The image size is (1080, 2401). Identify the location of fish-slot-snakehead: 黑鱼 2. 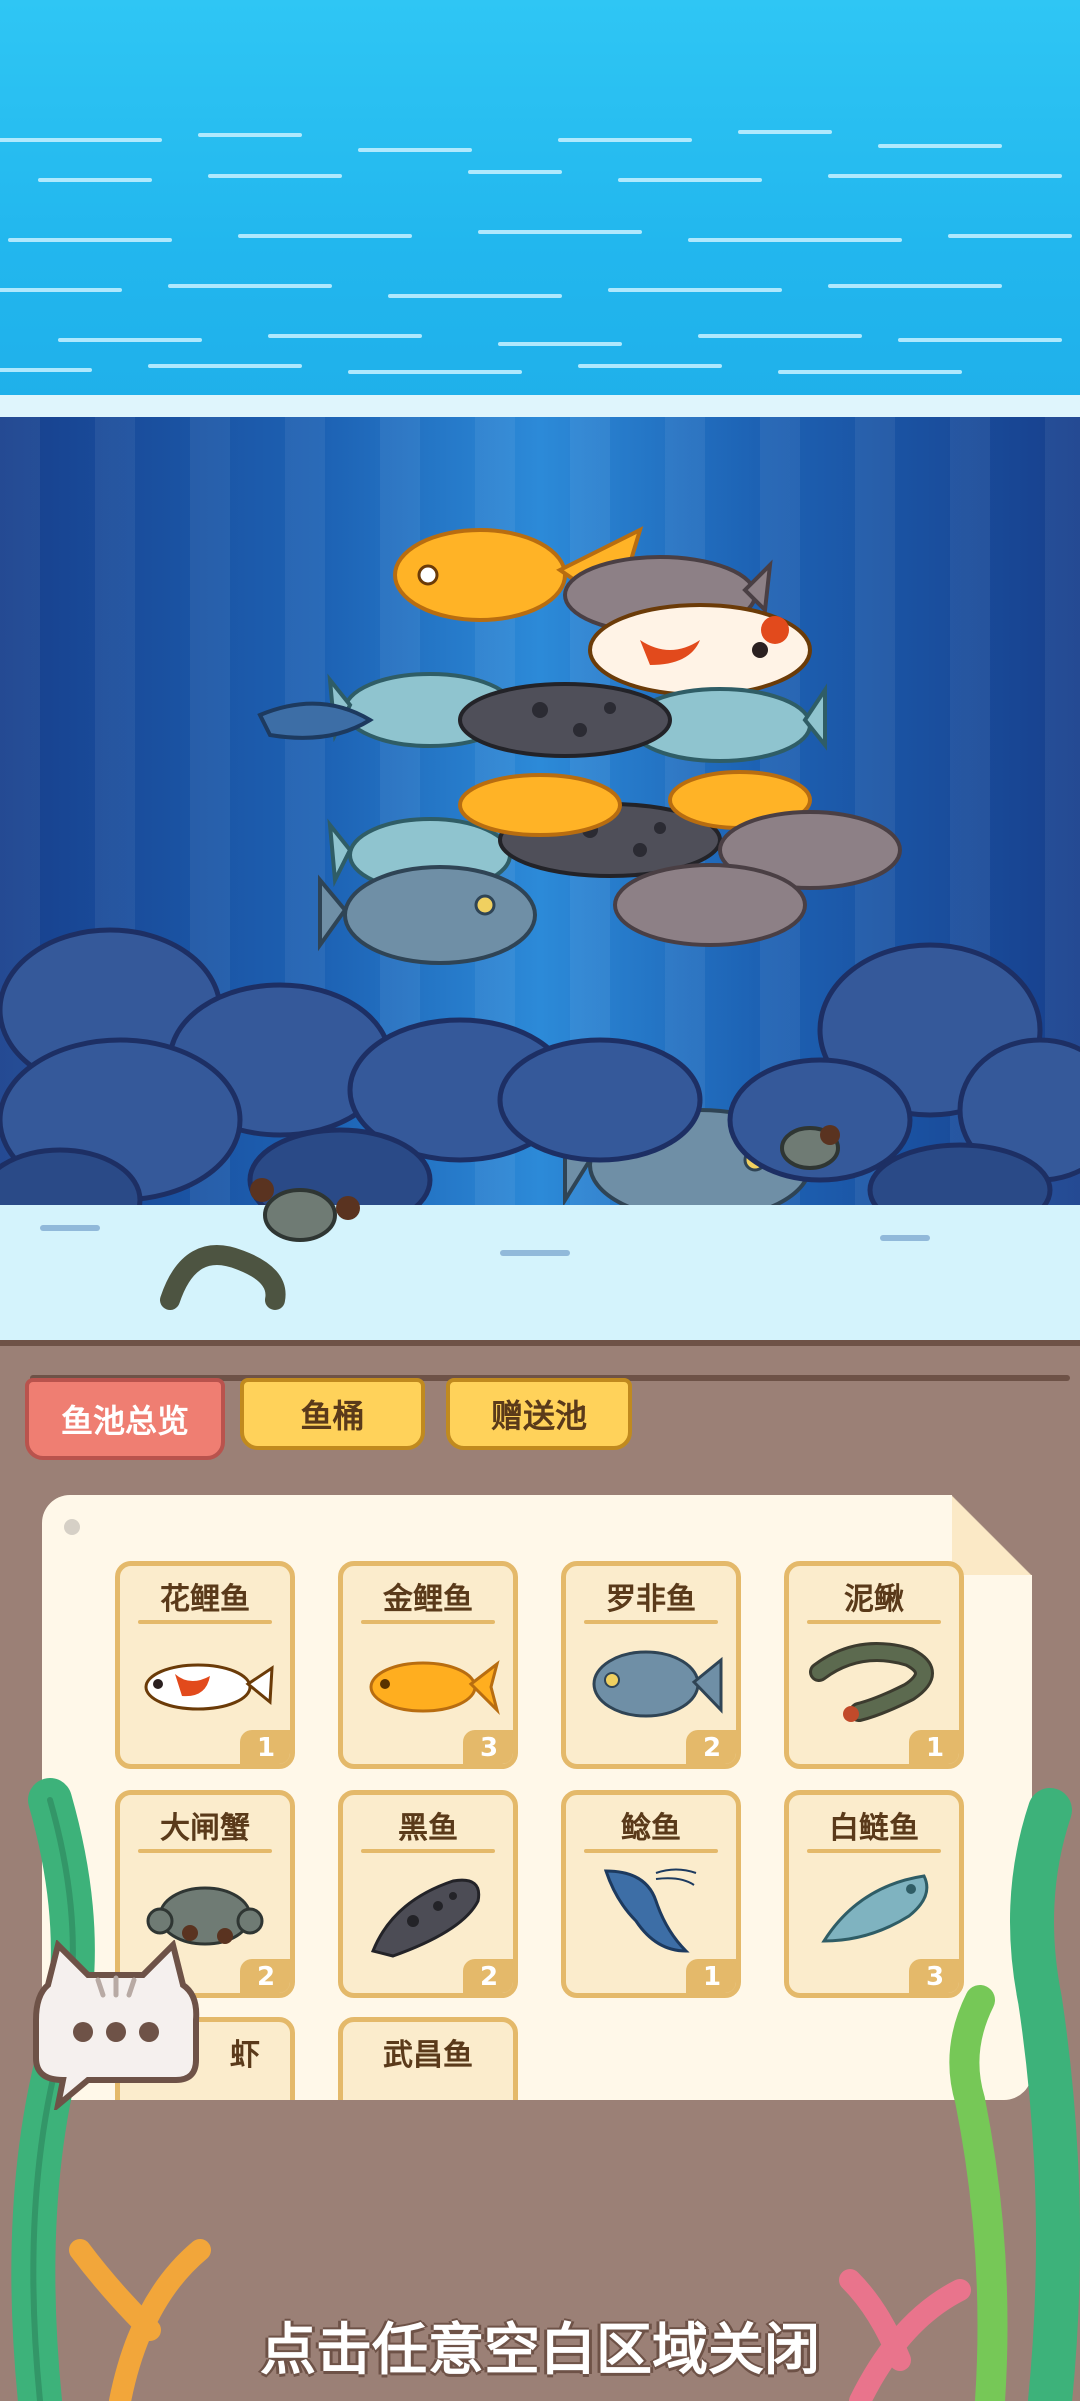
(428, 1894).